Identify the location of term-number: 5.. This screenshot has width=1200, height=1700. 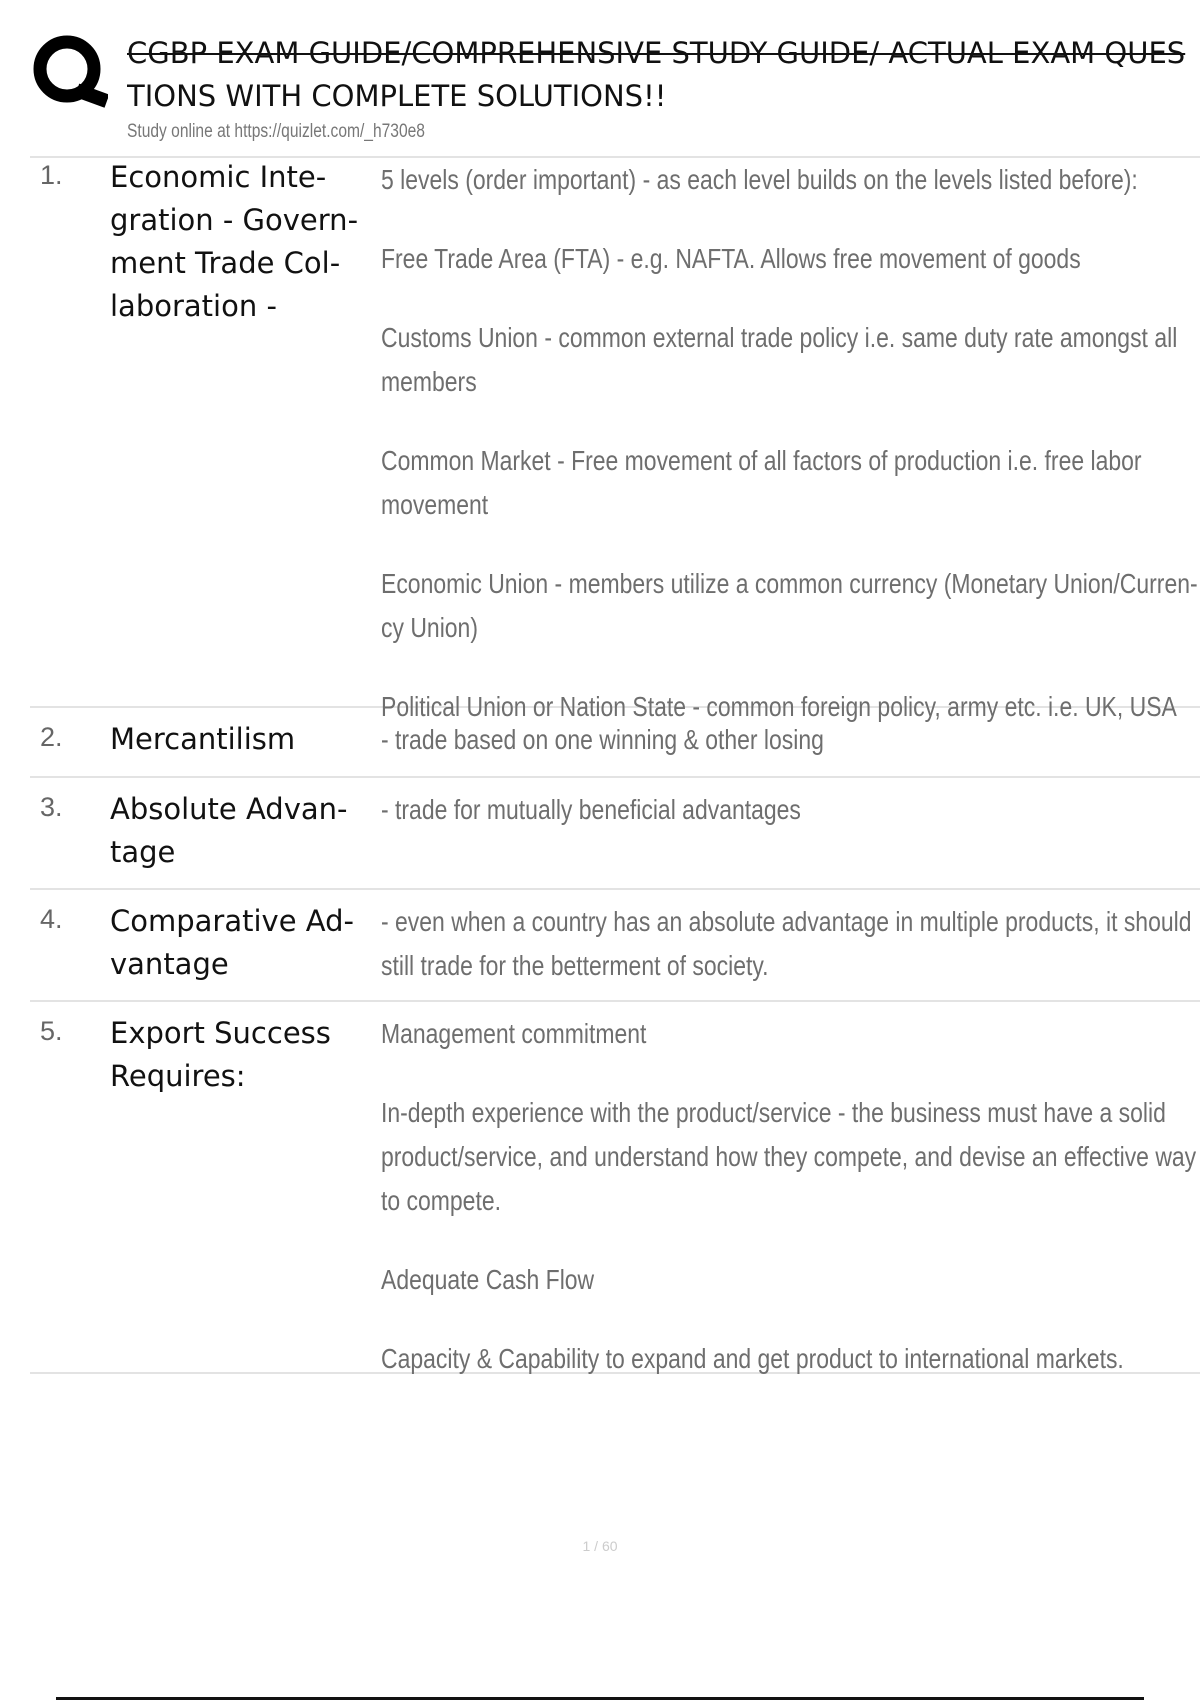
(51, 1031).